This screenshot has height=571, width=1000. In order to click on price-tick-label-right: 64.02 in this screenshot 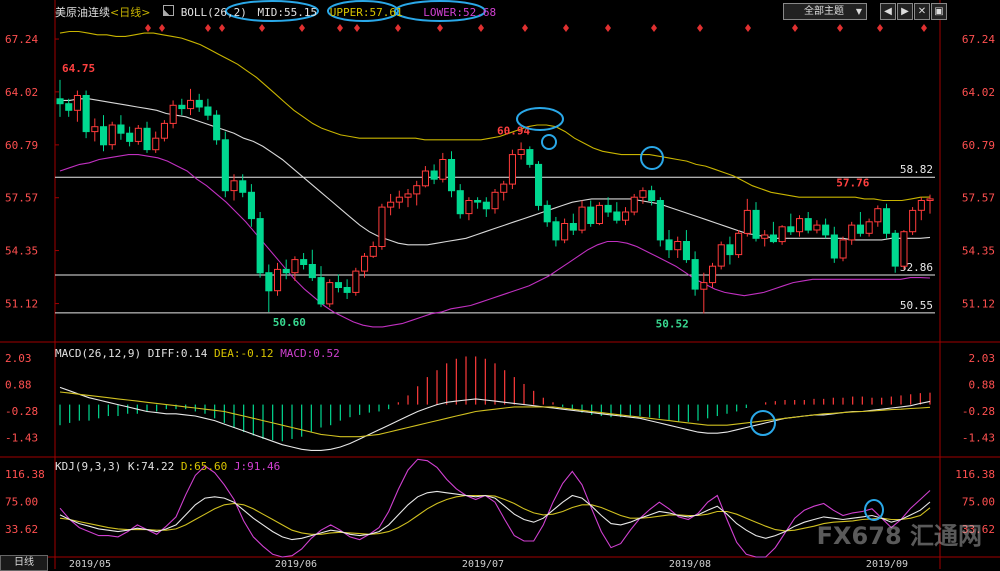, I will do `click(978, 92)`.